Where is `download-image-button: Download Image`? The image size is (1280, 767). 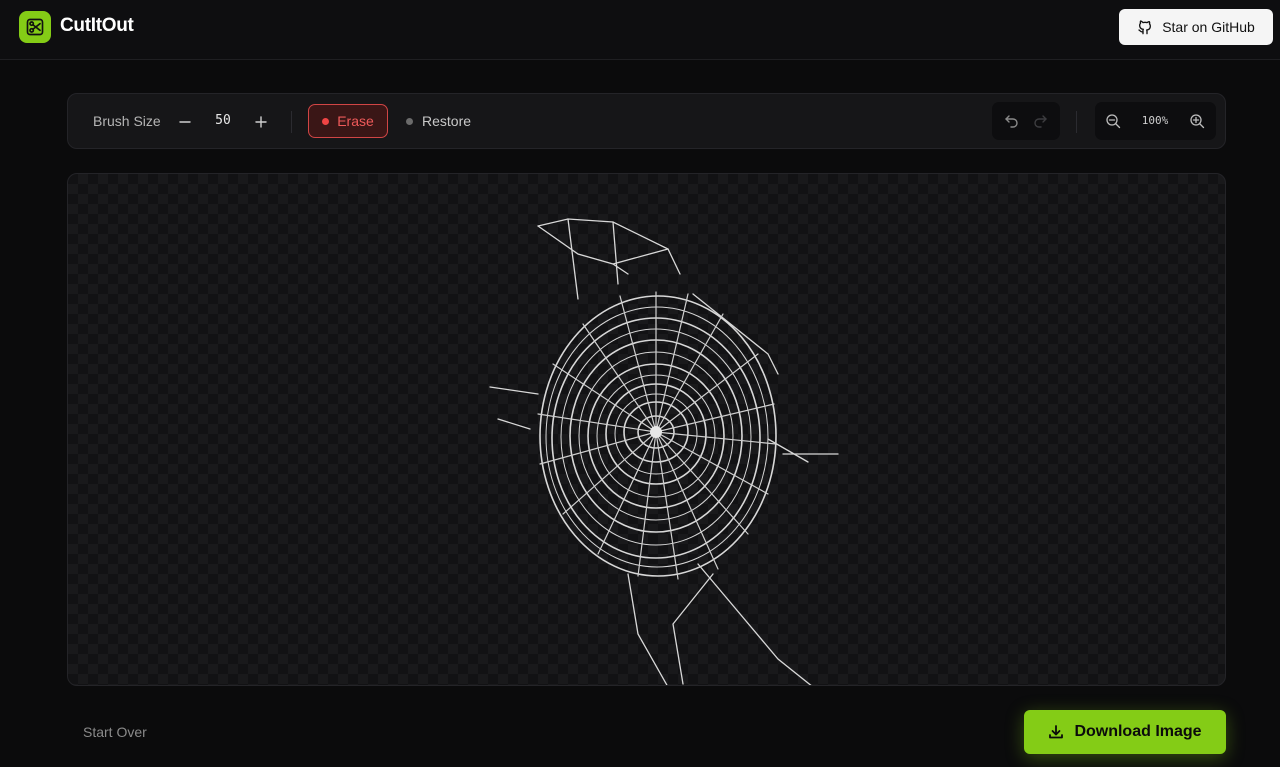
download-image-button: Download Image is located at coordinates (1125, 732).